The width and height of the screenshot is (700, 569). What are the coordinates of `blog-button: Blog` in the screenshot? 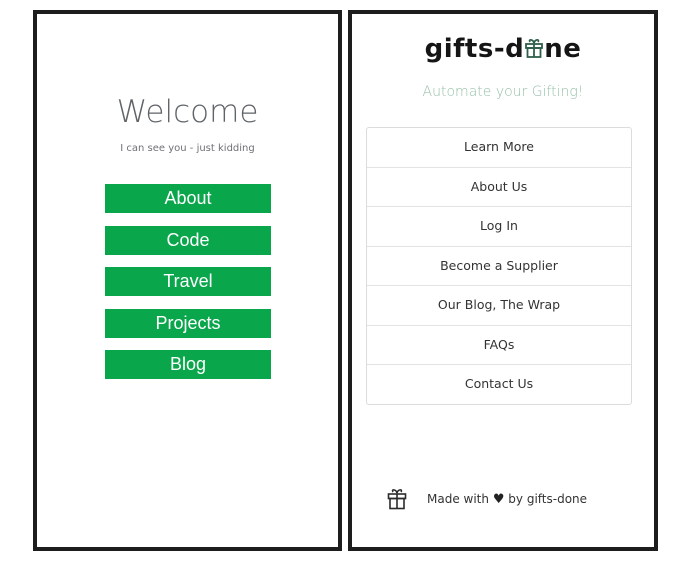 It's located at (188, 364).